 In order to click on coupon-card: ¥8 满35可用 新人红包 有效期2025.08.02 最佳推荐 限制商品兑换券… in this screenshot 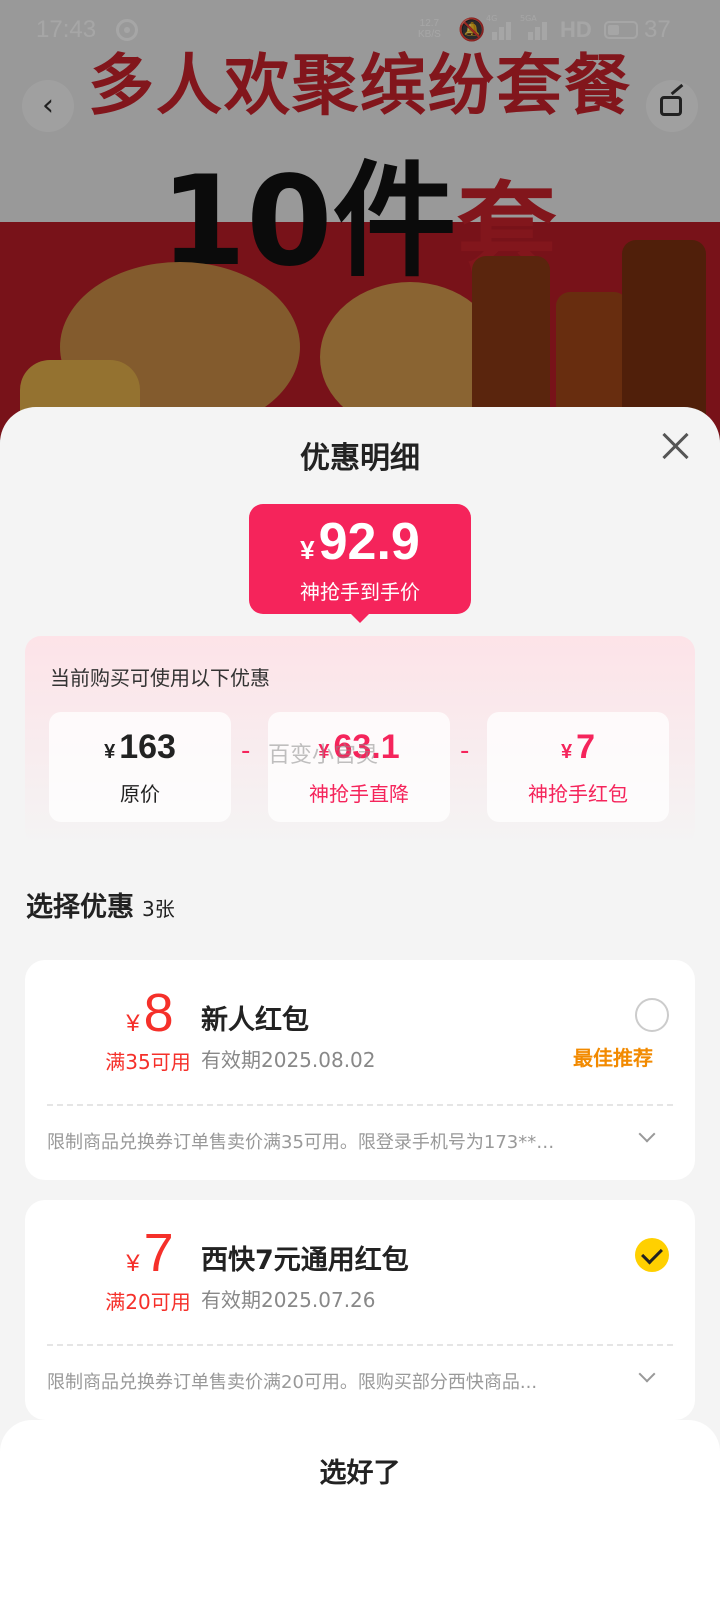, I will do `click(360, 1070)`.